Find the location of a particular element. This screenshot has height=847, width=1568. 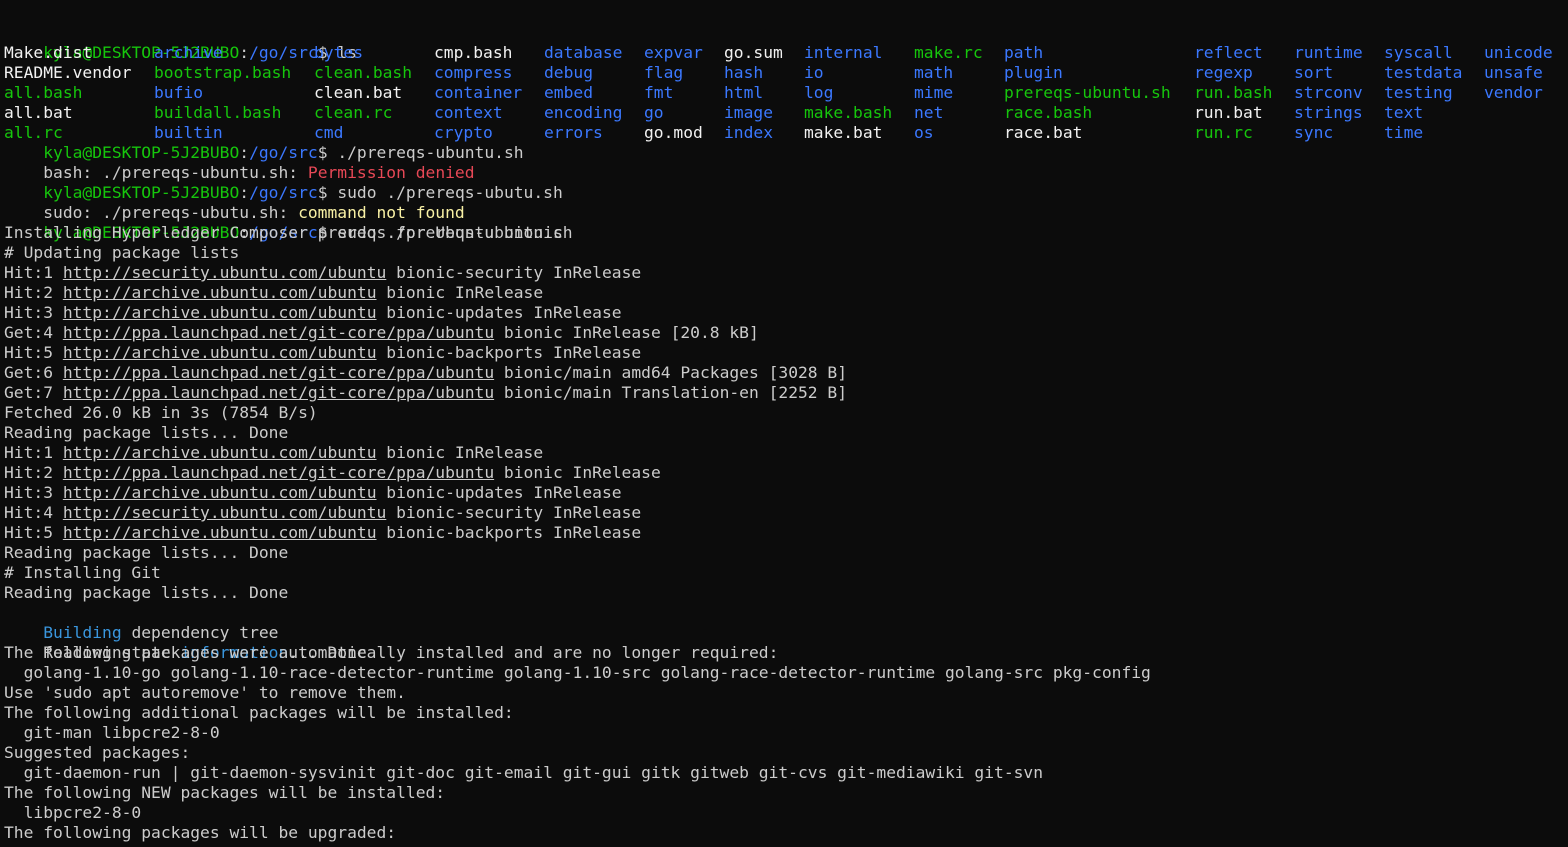

ls-entry: text is located at coordinates (1404, 112).